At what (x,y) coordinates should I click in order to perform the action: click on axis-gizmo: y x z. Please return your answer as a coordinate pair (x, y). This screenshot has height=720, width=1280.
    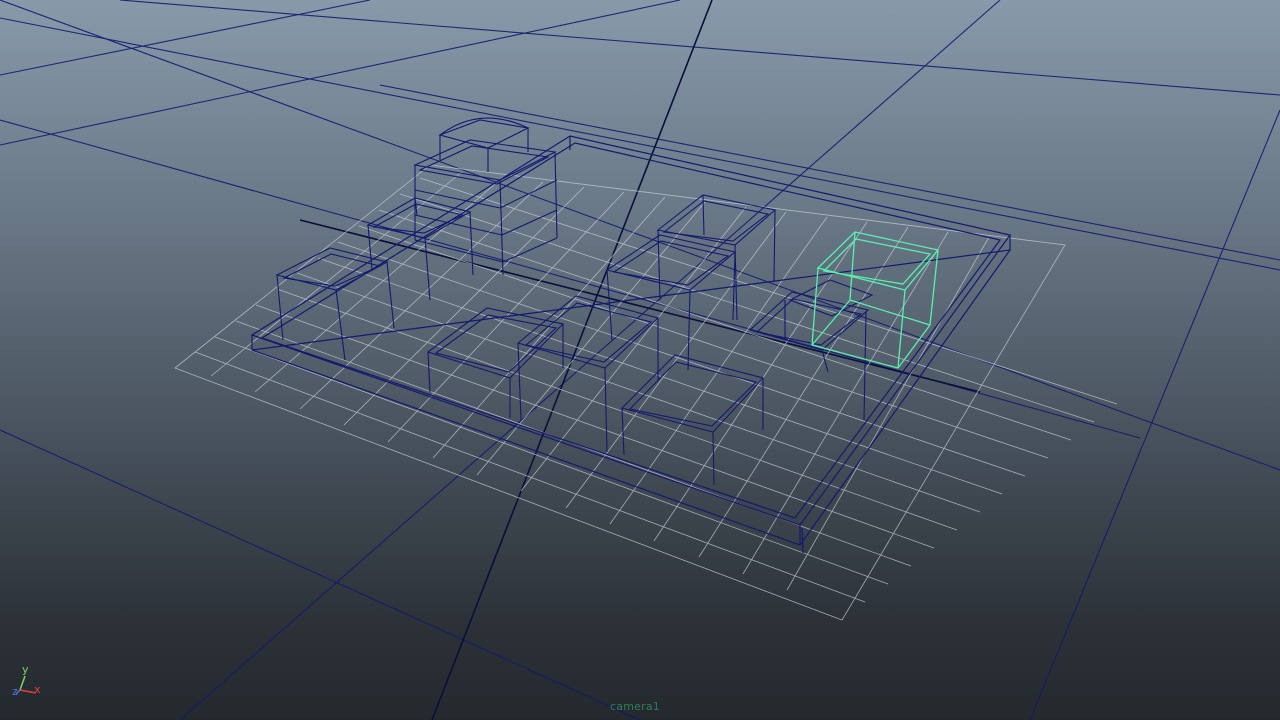
    Looking at the image, I should click on (28, 682).